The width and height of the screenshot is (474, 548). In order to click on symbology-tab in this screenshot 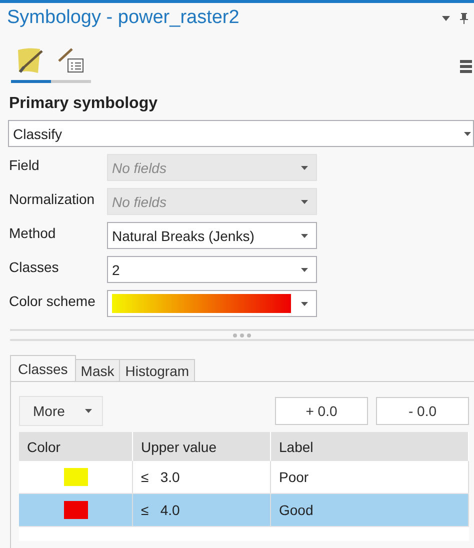, I will do `click(31, 65)`.